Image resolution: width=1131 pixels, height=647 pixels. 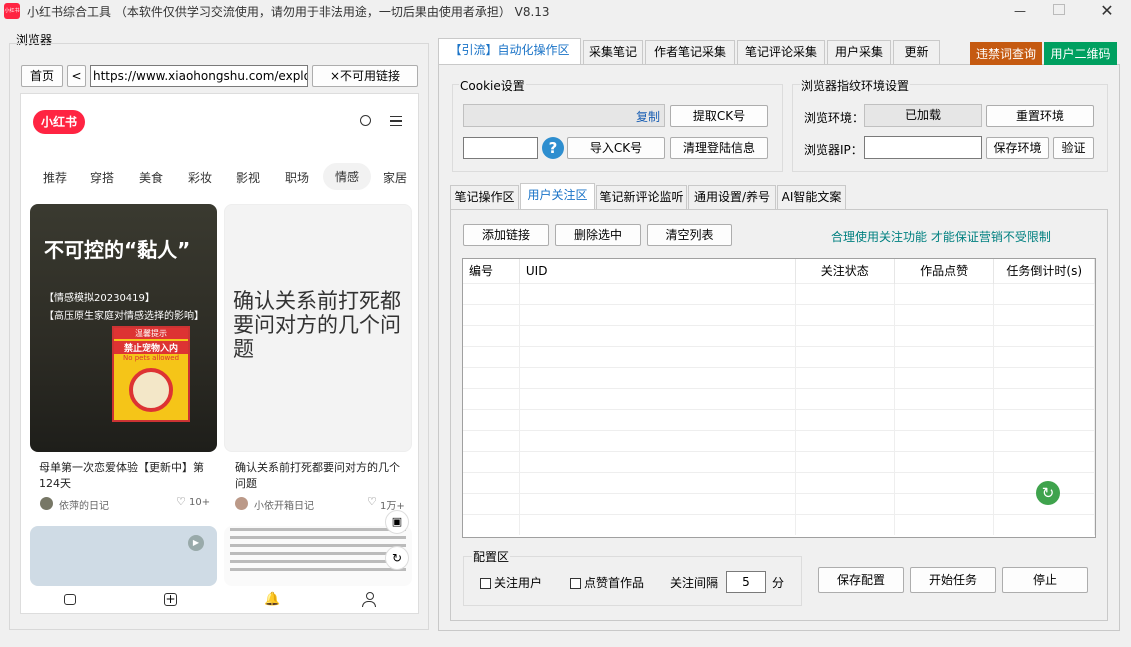 What do you see at coordinates (923, 147) in the screenshot?
I see `ip-input` at bounding box center [923, 147].